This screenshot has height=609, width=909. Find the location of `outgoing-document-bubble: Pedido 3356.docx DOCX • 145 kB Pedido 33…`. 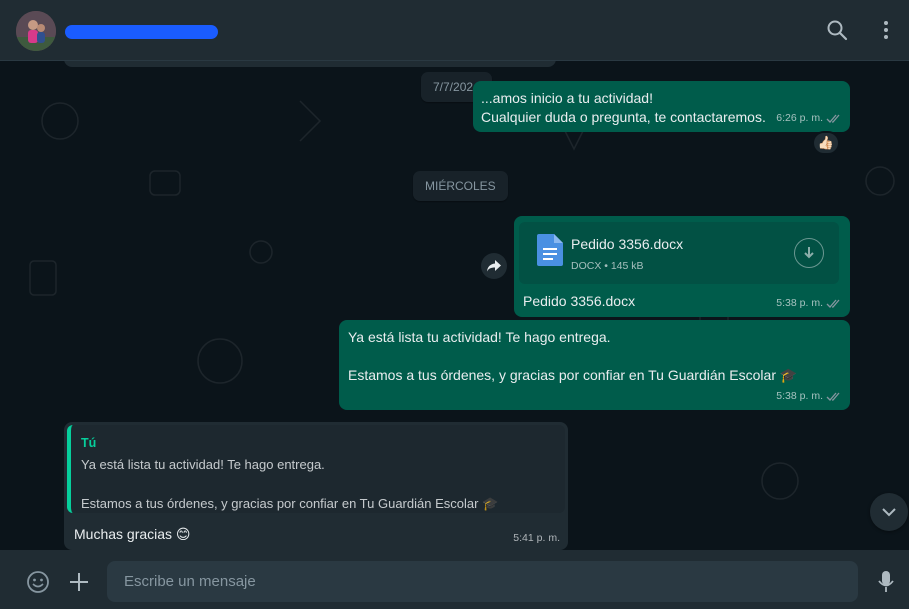

outgoing-document-bubble: Pedido 3356.docx DOCX • 145 kB Pedido 33… is located at coordinates (682, 266).